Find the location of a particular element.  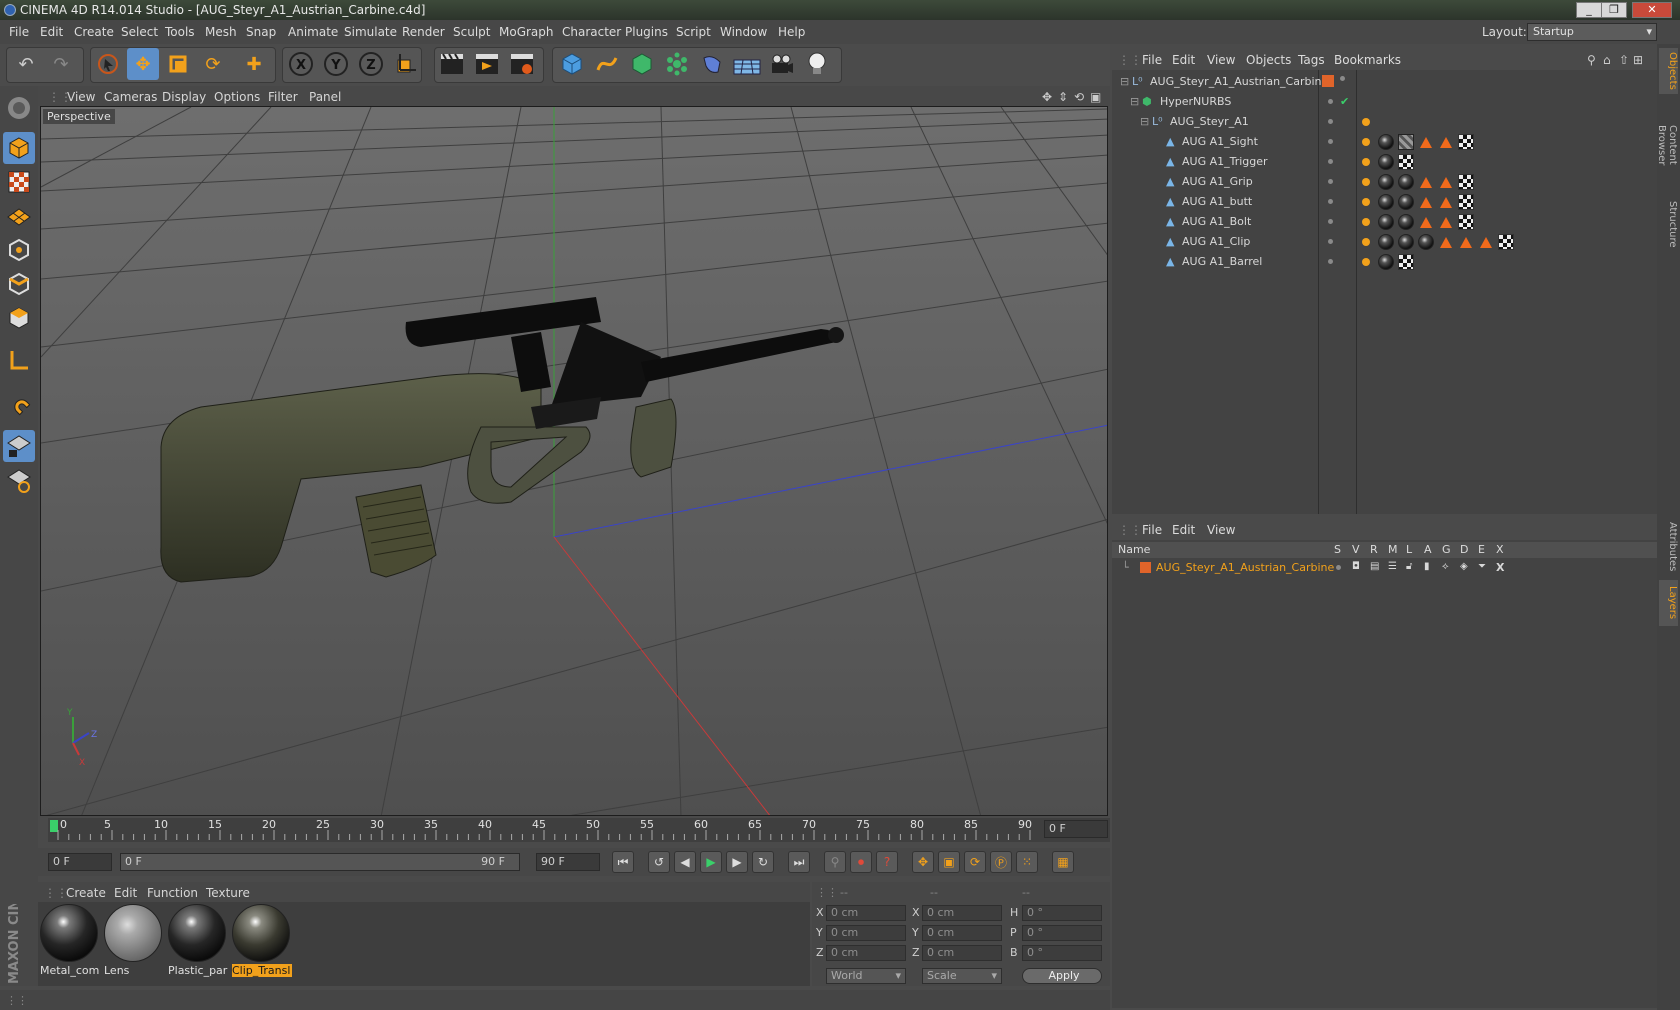

key-parameter-icon: Ⓟ is located at coordinates (1001, 862).